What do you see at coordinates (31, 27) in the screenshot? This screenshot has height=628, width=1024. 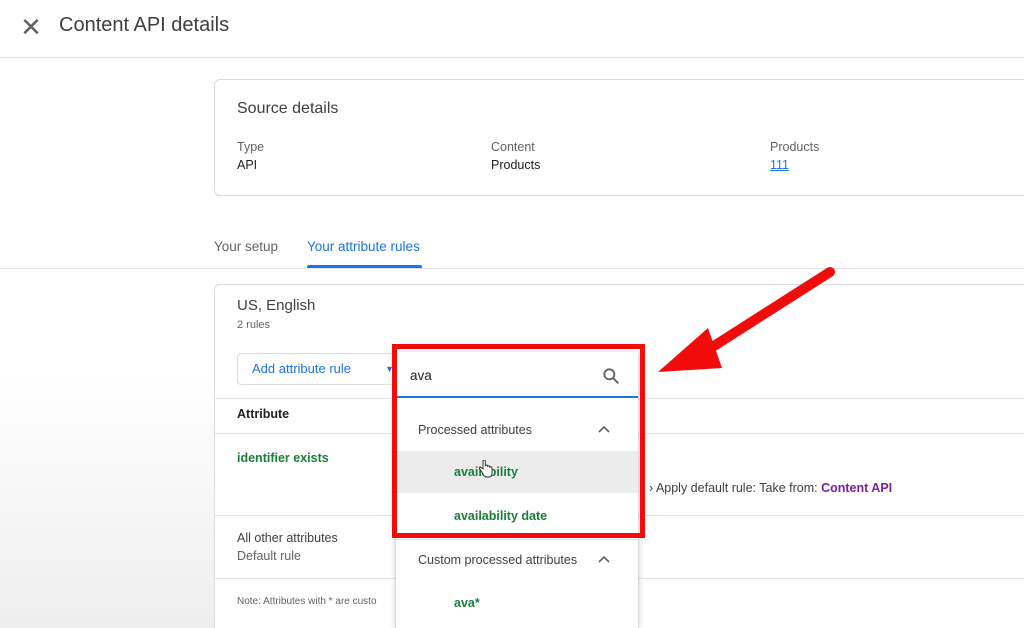 I see `close-icon: ✕` at bounding box center [31, 27].